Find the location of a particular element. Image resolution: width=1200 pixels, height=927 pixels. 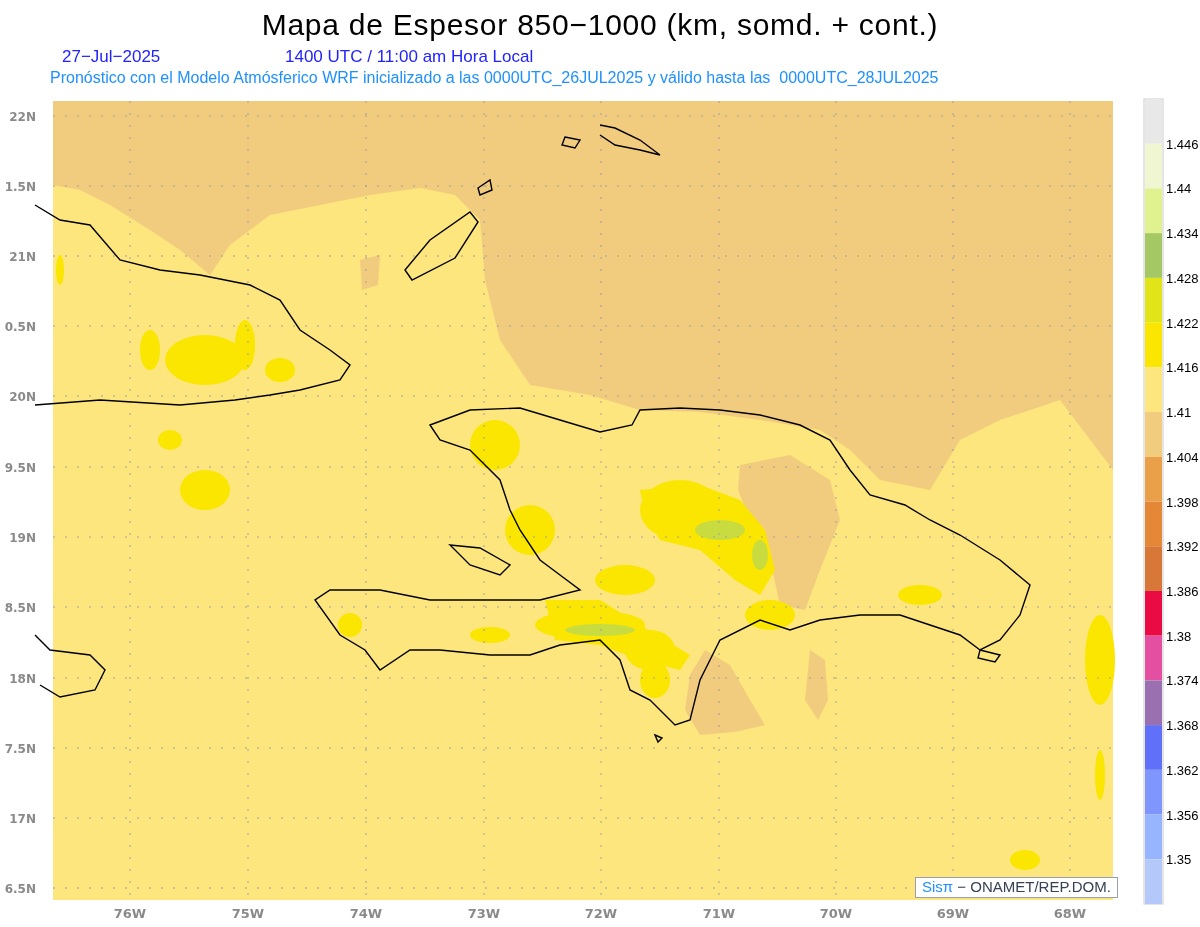

axis-tick-label: 74W is located at coordinates (366, 913).